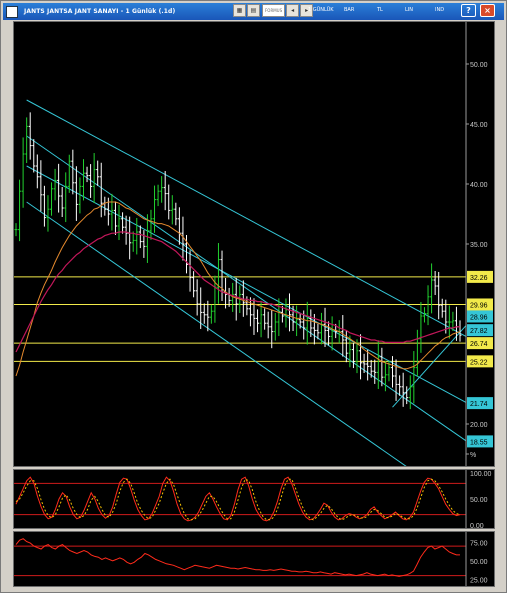  What do you see at coordinates (479, 562) in the screenshot?
I see `rsi-axis-label: 50.00` at bounding box center [479, 562].